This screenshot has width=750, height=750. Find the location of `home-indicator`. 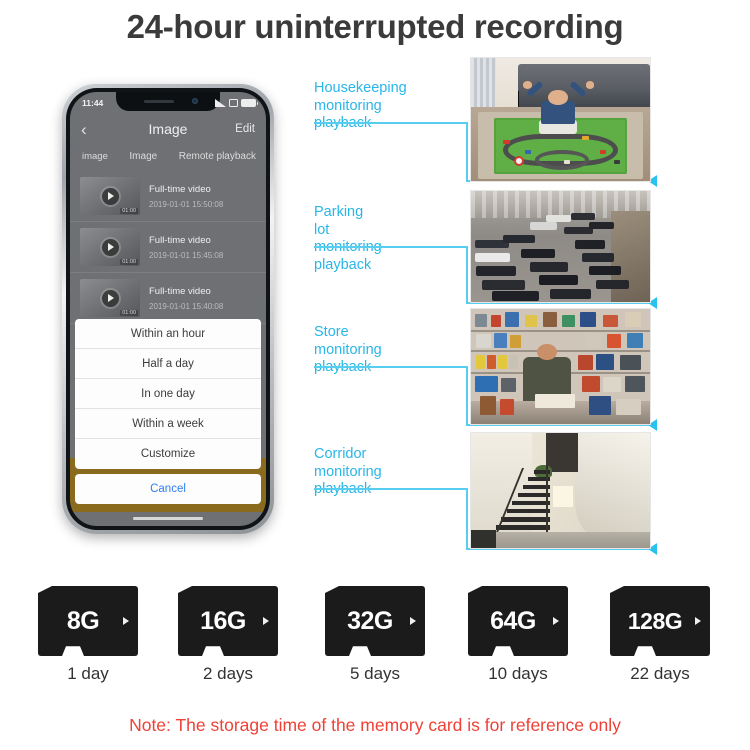

home-indicator is located at coordinates (168, 518).